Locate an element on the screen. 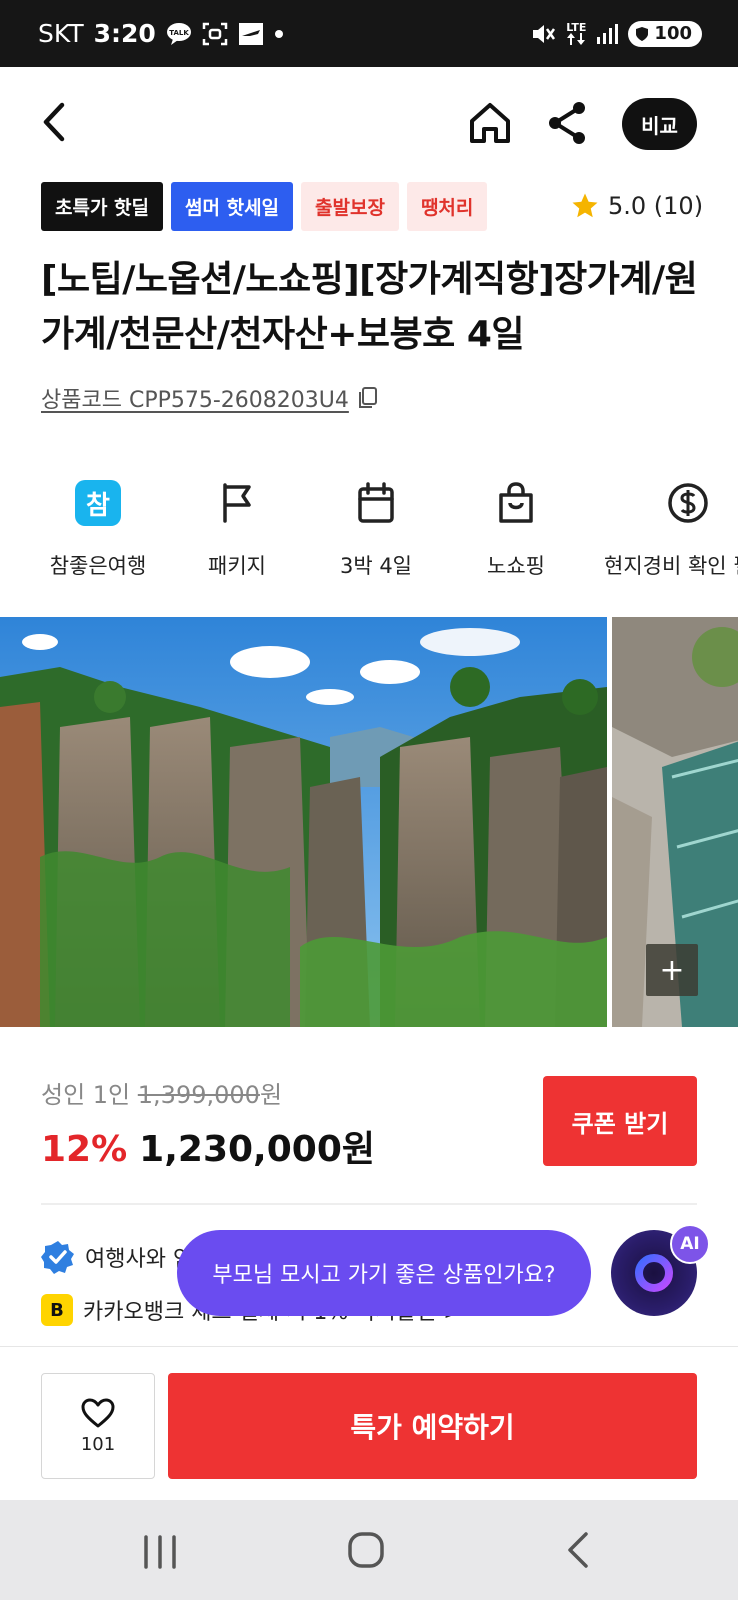 The image size is (738, 1600). product-info-row: 참 참좋은여행 패키지 3박 4일 노쇼핑 현지경비 확인 필 is located at coordinates (369, 533).